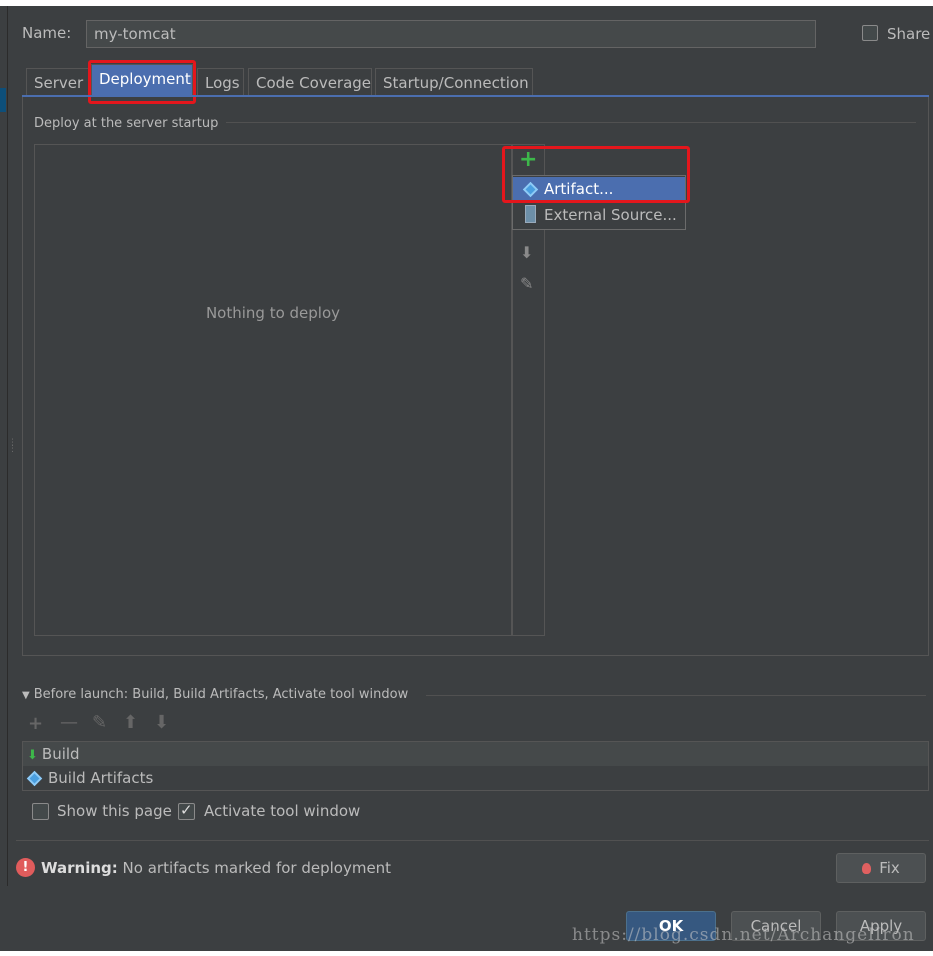 Image resolution: width=933 pixels, height=956 pixels. What do you see at coordinates (35, 724) in the screenshot?
I see `add-task-icon: +` at bounding box center [35, 724].